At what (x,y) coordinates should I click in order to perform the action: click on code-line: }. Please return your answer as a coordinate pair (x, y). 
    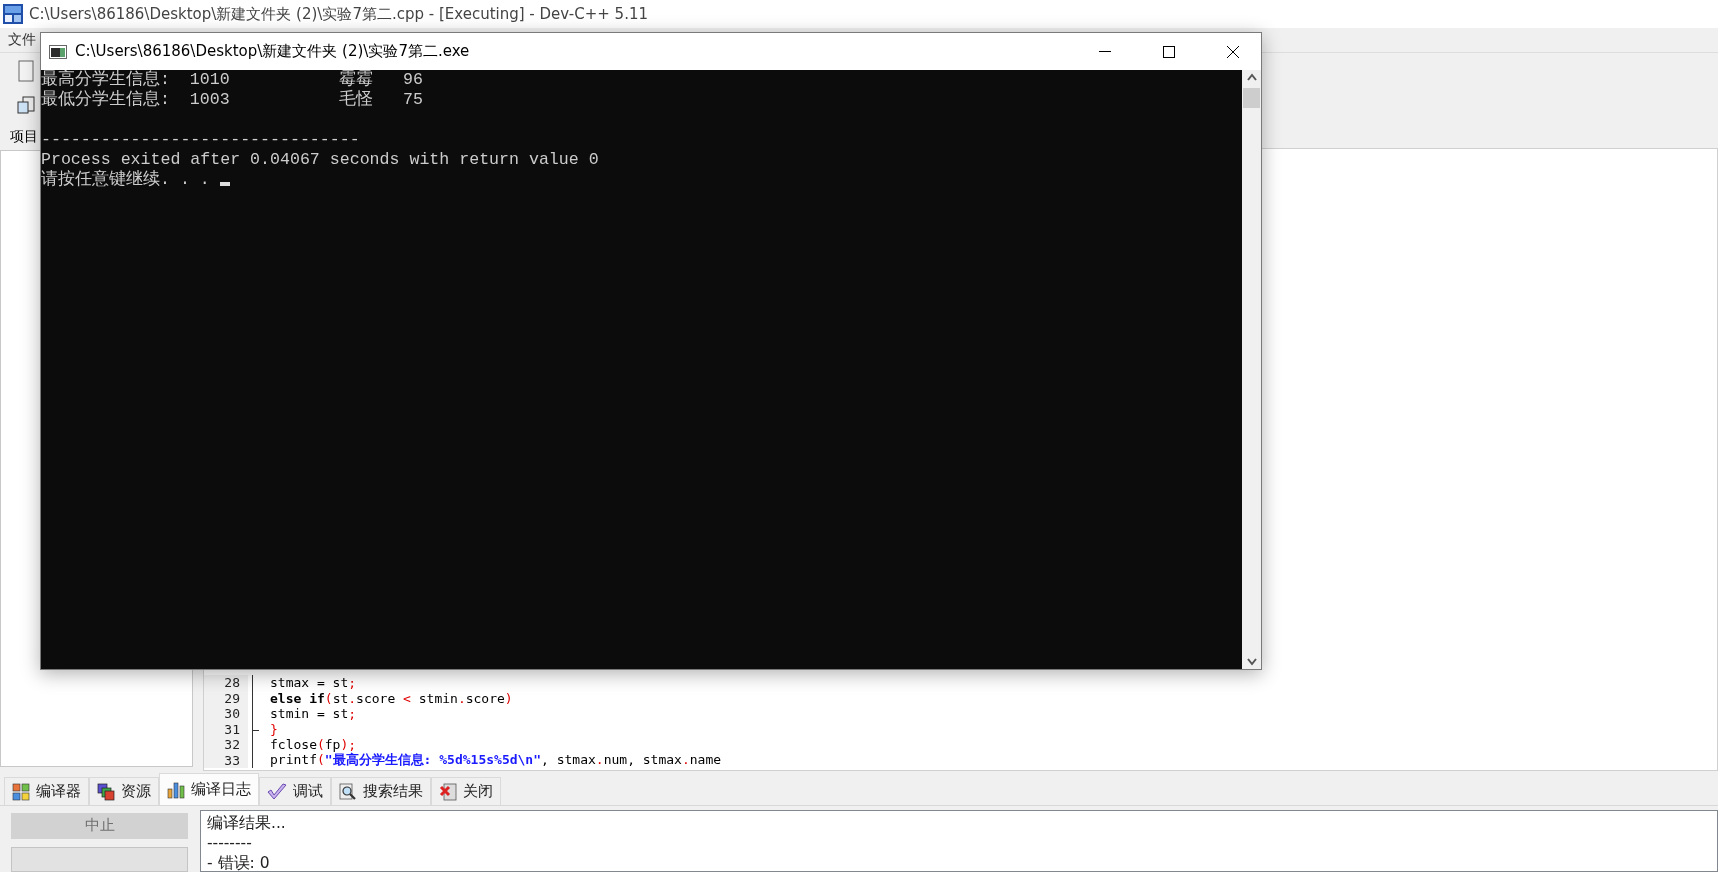
    Looking at the image, I should click on (273, 729).